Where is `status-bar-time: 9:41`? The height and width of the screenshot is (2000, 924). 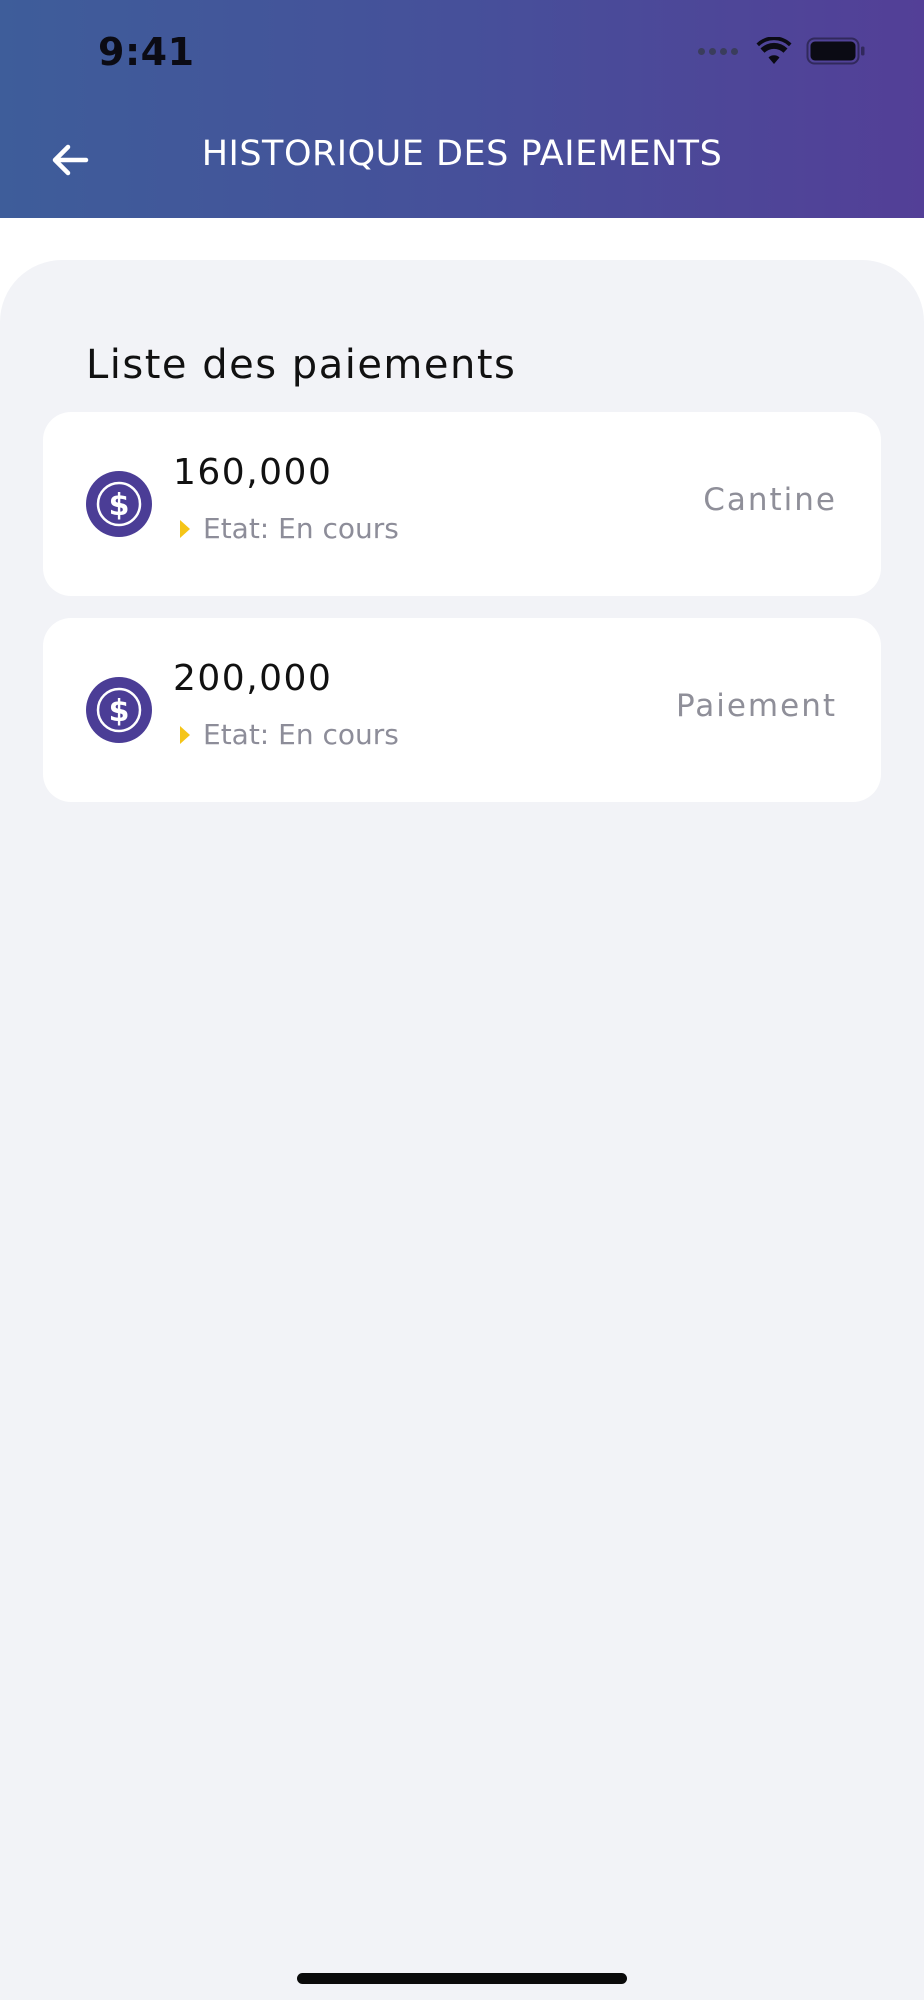
status-bar-time: 9:41 is located at coordinates (146, 52).